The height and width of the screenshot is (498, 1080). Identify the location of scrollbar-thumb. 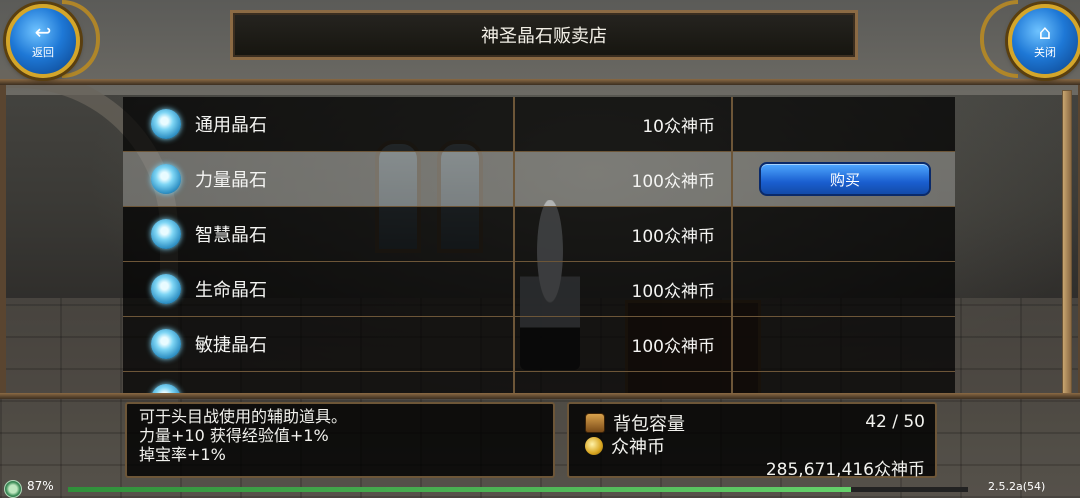
(1067, 243).